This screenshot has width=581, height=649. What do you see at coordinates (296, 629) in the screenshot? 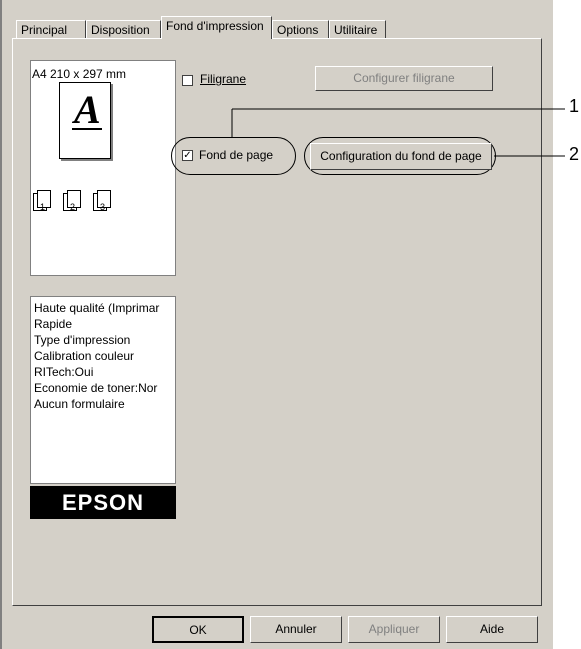
I see `cancel-button: Annuler` at bounding box center [296, 629].